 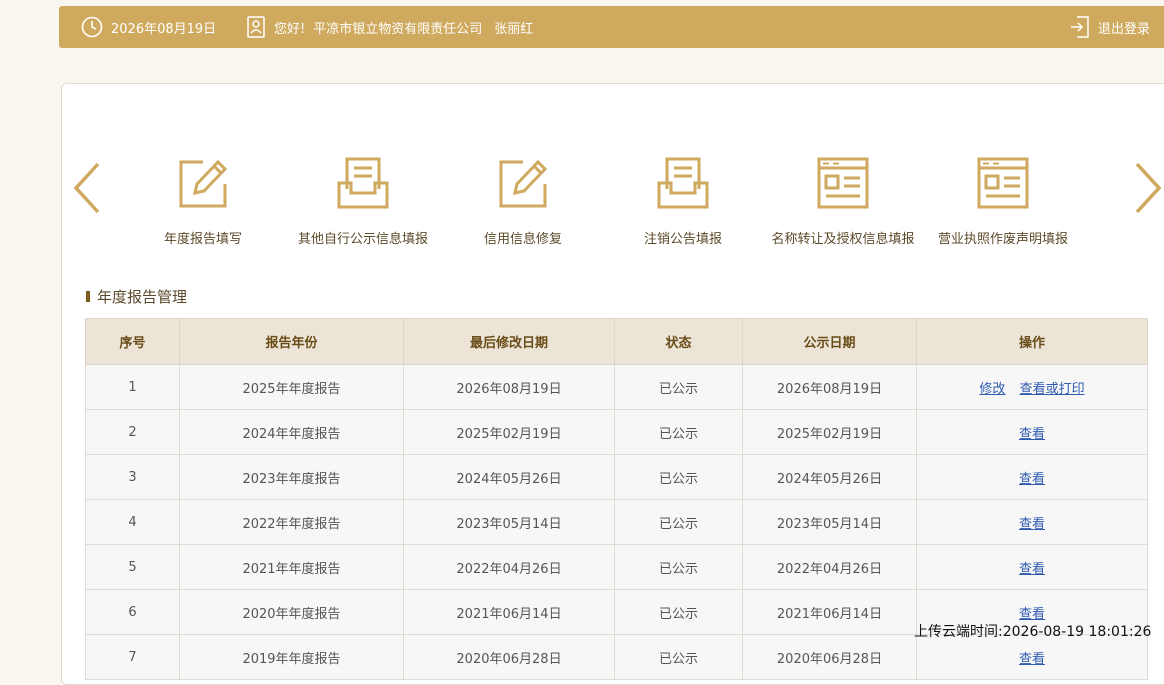 I want to click on cell-modified: 2021年06月14日, so click(x=509, y=612).